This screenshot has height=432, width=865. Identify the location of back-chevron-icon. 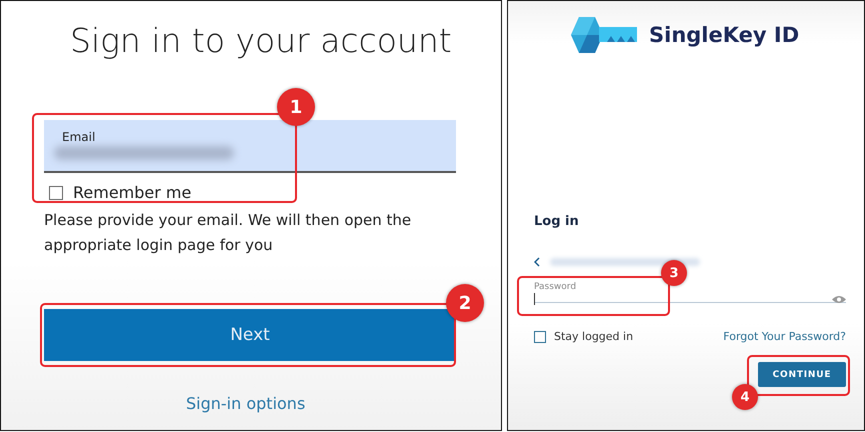
(537, 262).